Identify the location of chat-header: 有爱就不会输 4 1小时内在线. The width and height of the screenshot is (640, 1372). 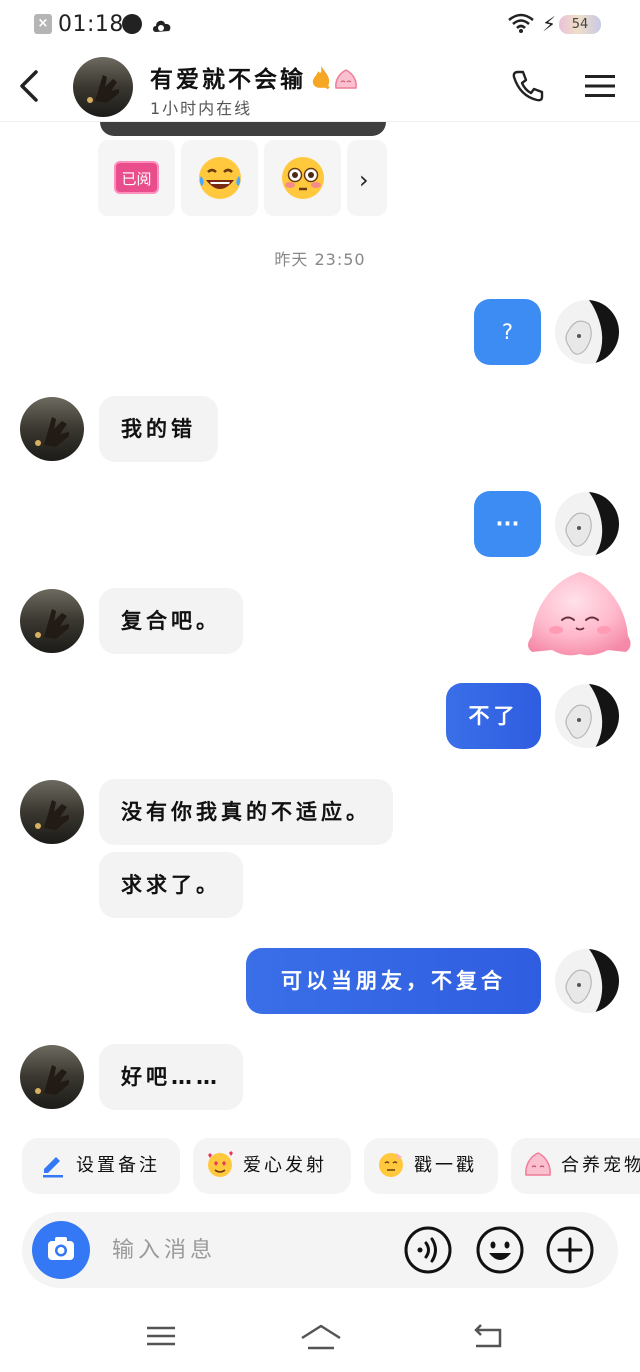
(320, 86).